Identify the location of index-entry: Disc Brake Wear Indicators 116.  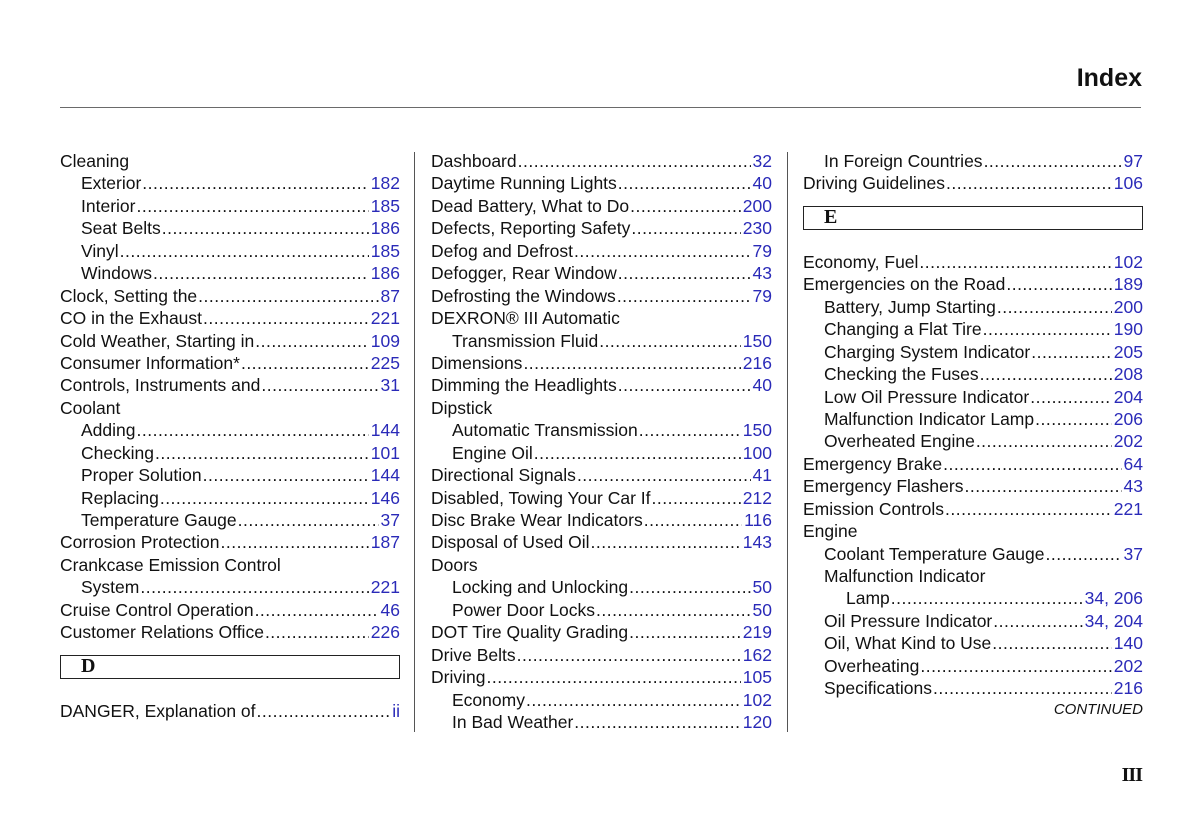
(601, 520).